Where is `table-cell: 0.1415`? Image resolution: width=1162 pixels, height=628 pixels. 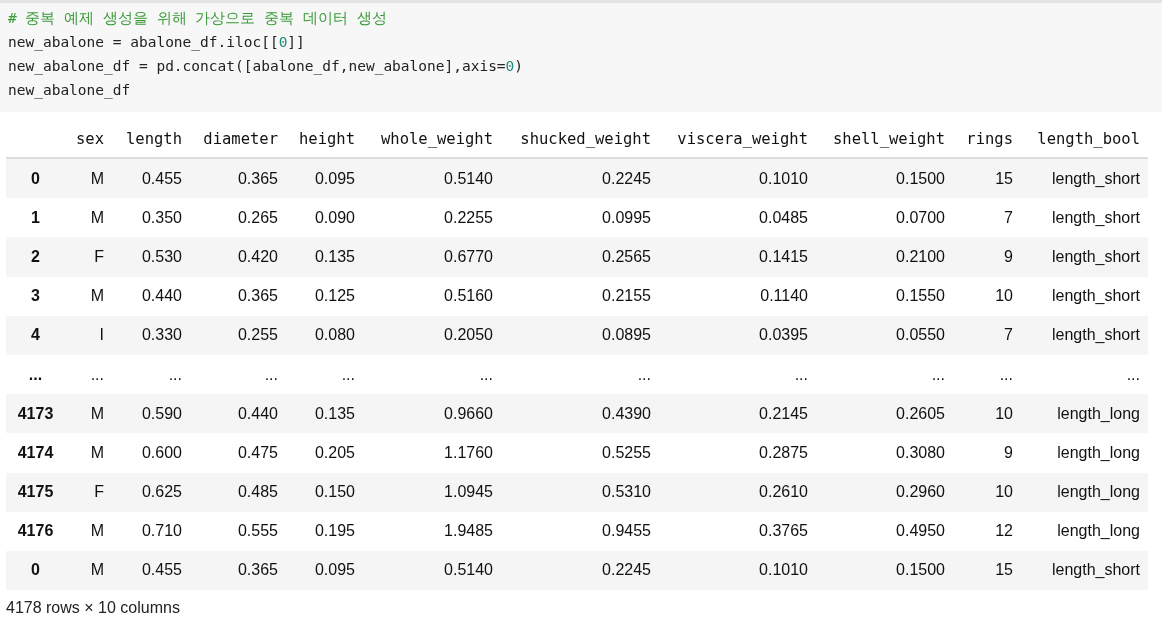
table-cell: 0.1415 is located at coordinates (737, 257).